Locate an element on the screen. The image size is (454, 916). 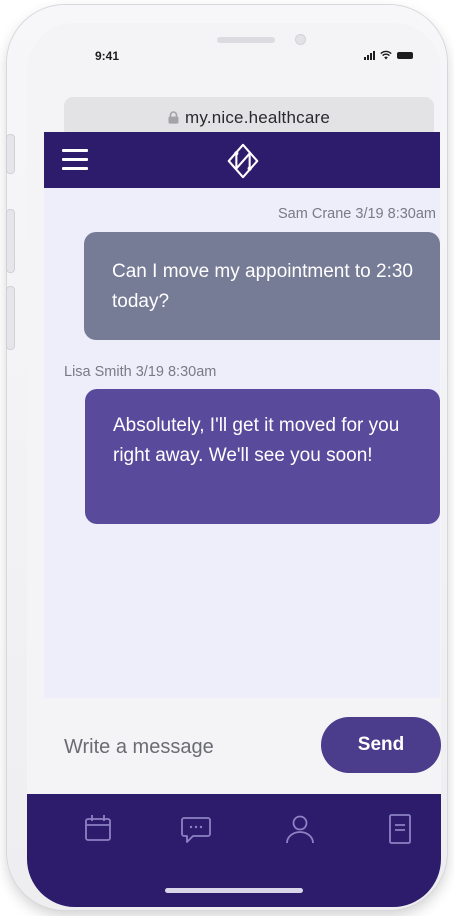
status-icons is located at coordinates (388, 55).